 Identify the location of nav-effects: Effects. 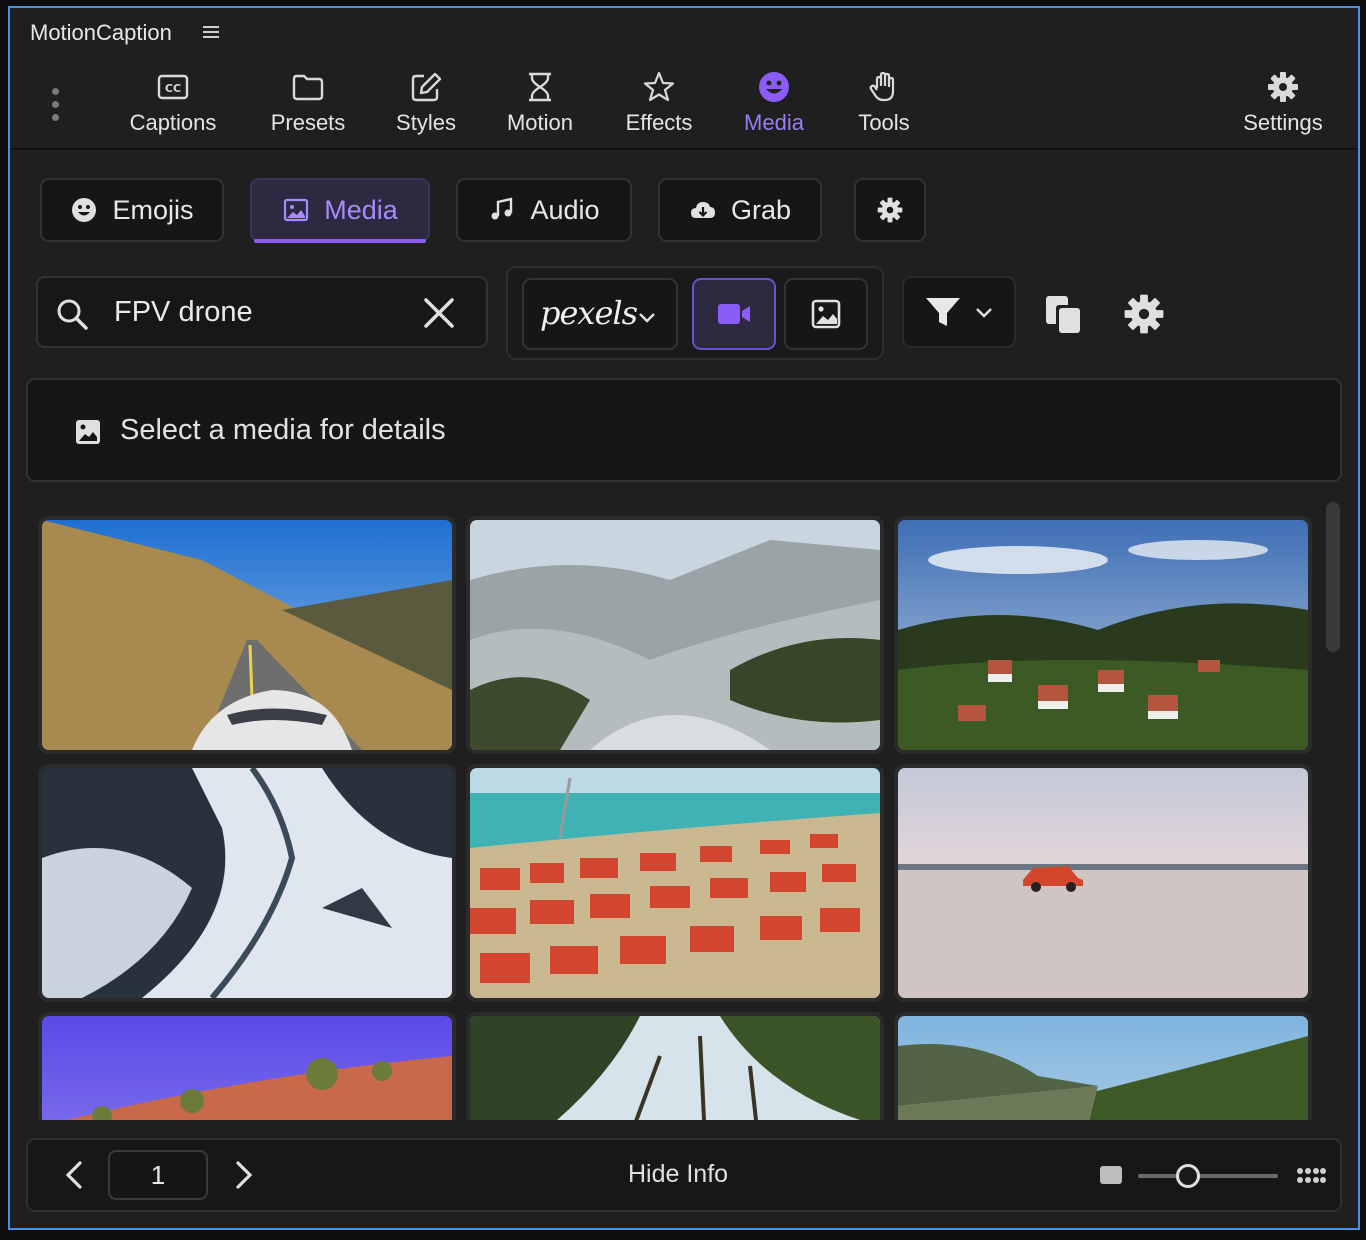
(659, 107).